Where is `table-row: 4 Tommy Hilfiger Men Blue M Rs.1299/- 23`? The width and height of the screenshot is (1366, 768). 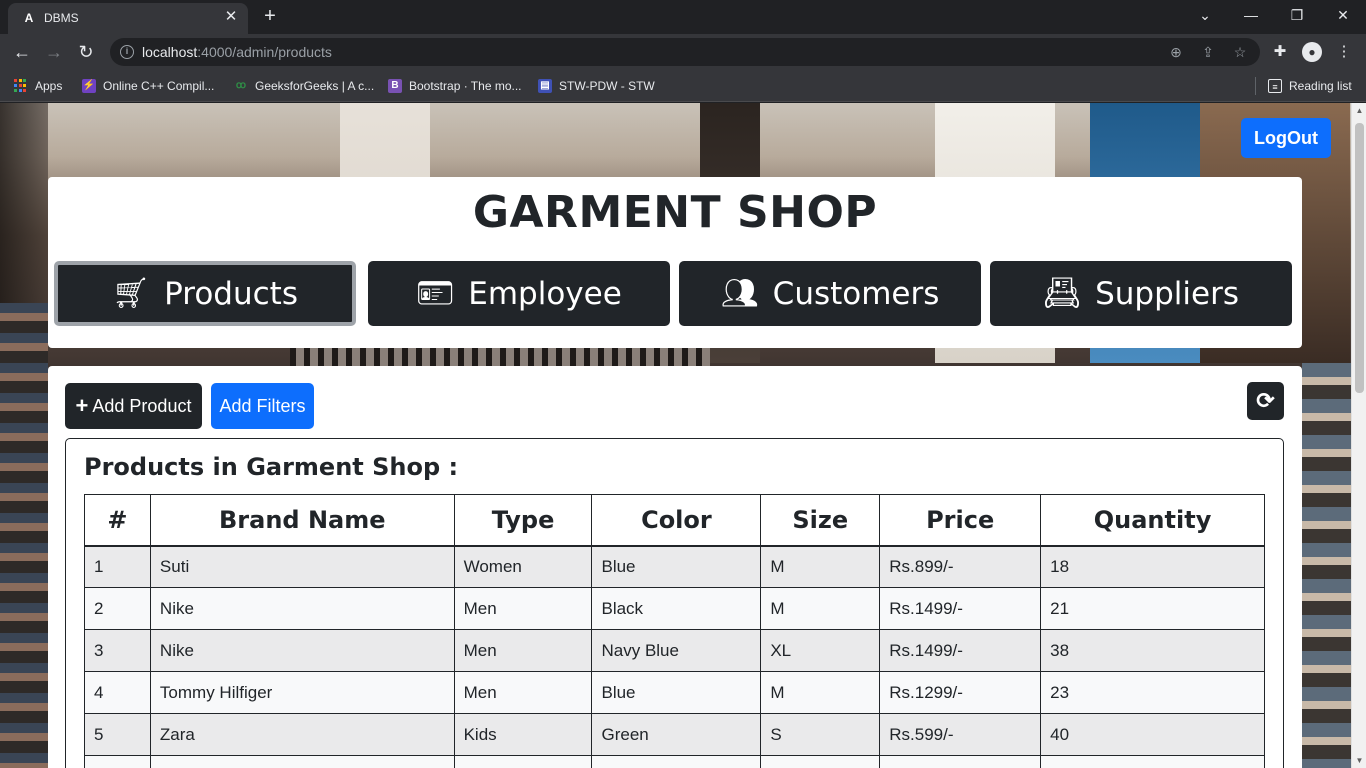 table-row: 4 Tommy Hilfiger Men Blue M Rs.1299/- 23 is located at coordinates (674, 692).